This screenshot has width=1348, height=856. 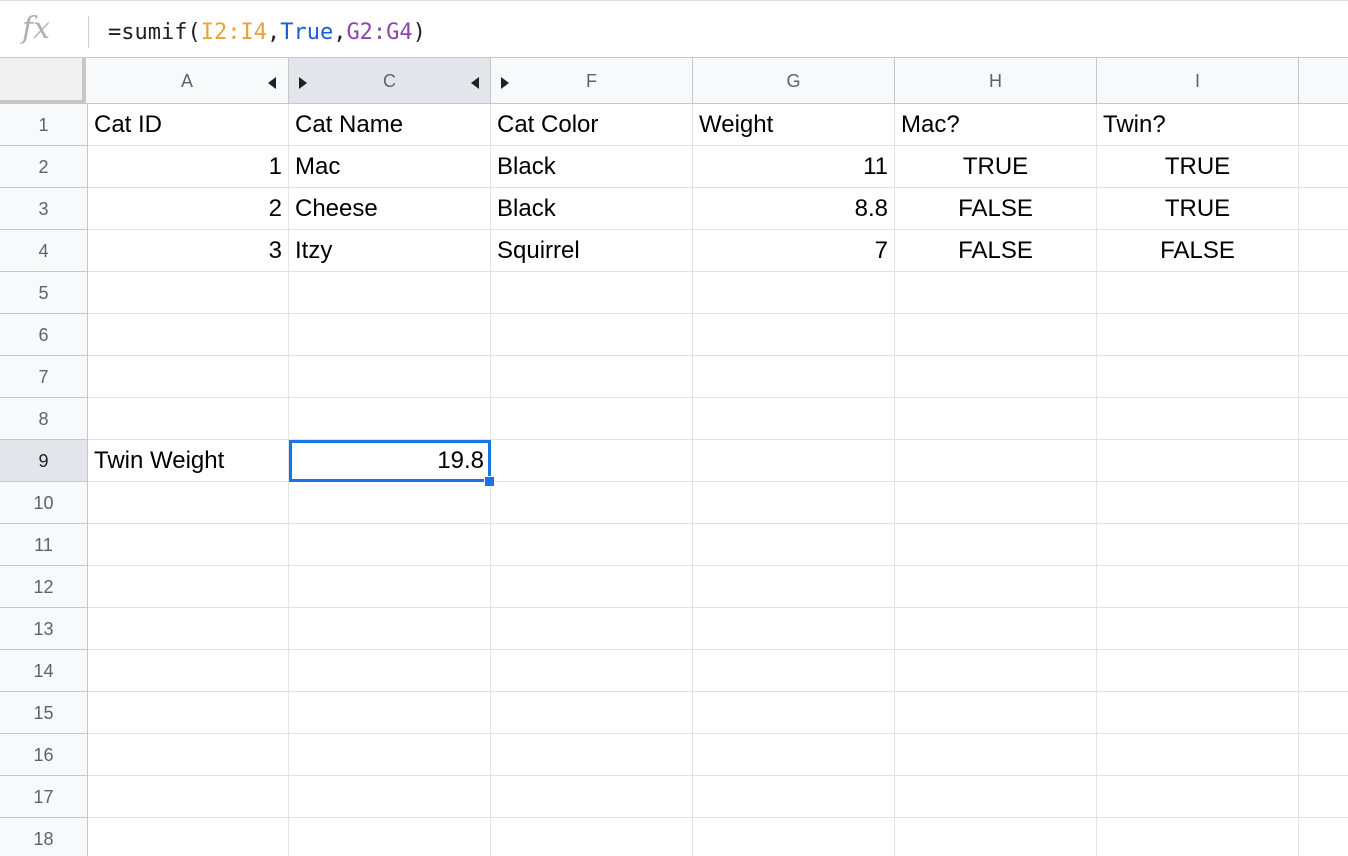 I want to click on cell-f2: Black, so click(x=592, y=167).